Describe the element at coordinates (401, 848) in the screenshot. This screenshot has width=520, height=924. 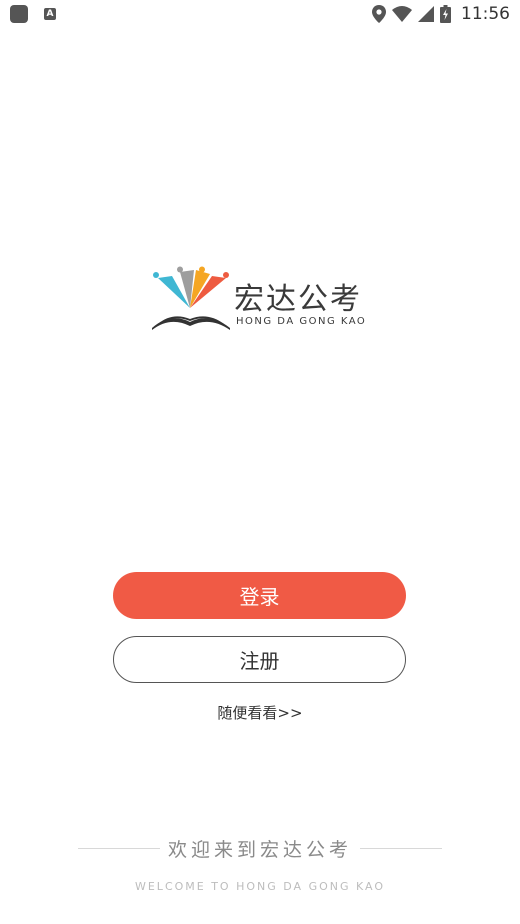
I see `welcome-divider-right` at that location.